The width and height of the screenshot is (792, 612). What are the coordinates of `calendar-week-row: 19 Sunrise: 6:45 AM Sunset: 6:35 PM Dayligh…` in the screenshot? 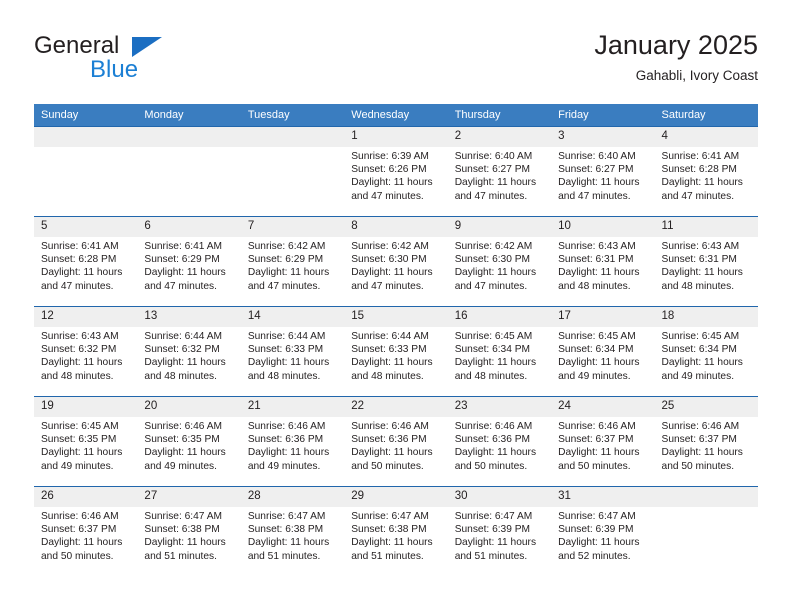 It's located at (396, 441).